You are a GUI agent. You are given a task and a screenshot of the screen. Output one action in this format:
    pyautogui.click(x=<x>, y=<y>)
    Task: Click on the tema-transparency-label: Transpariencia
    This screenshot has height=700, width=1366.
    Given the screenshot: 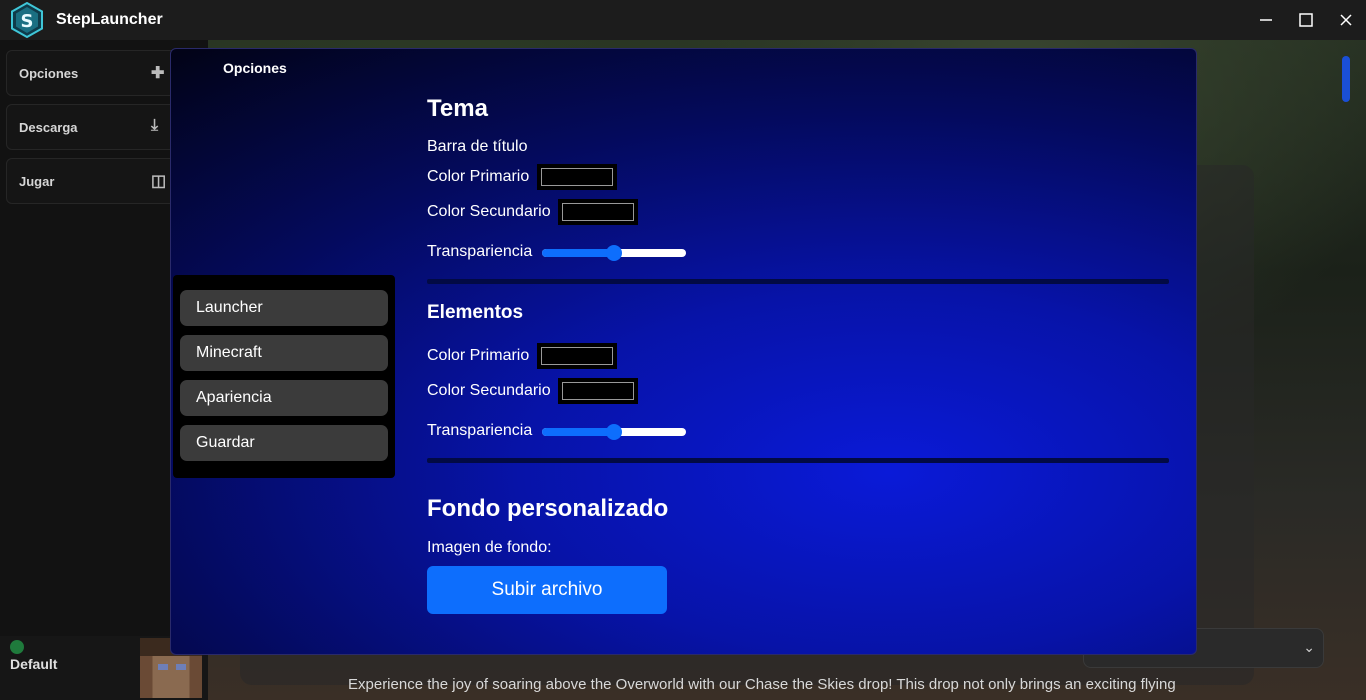 What is the action you would take?
    pyautogui.click(x=480, y=251)
    